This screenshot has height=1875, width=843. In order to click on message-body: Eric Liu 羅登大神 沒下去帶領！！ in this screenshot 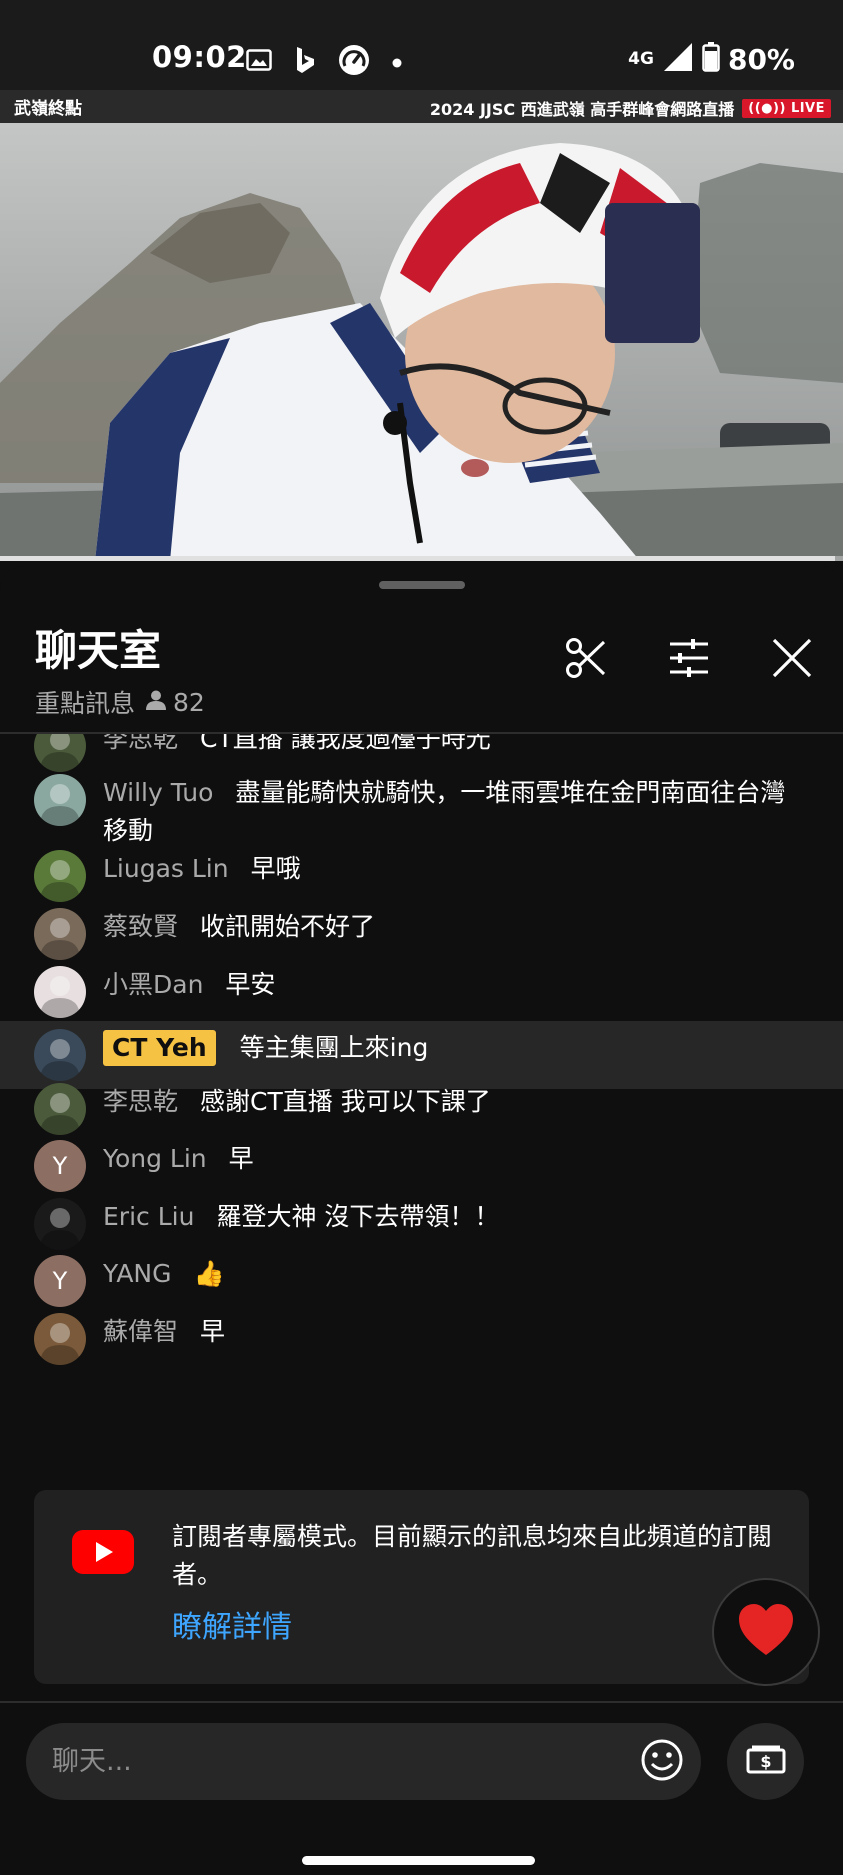, I will do `click(453, 1224)`.